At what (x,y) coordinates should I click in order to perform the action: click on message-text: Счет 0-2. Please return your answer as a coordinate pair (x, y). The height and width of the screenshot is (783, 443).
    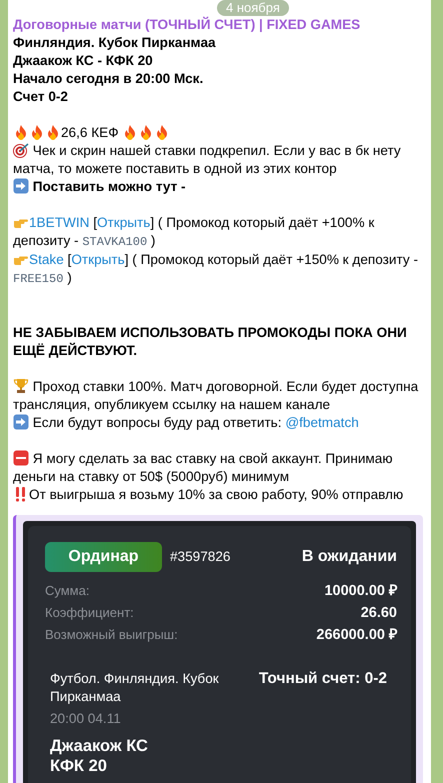
    Looking at the image, I should click on (41, 97).